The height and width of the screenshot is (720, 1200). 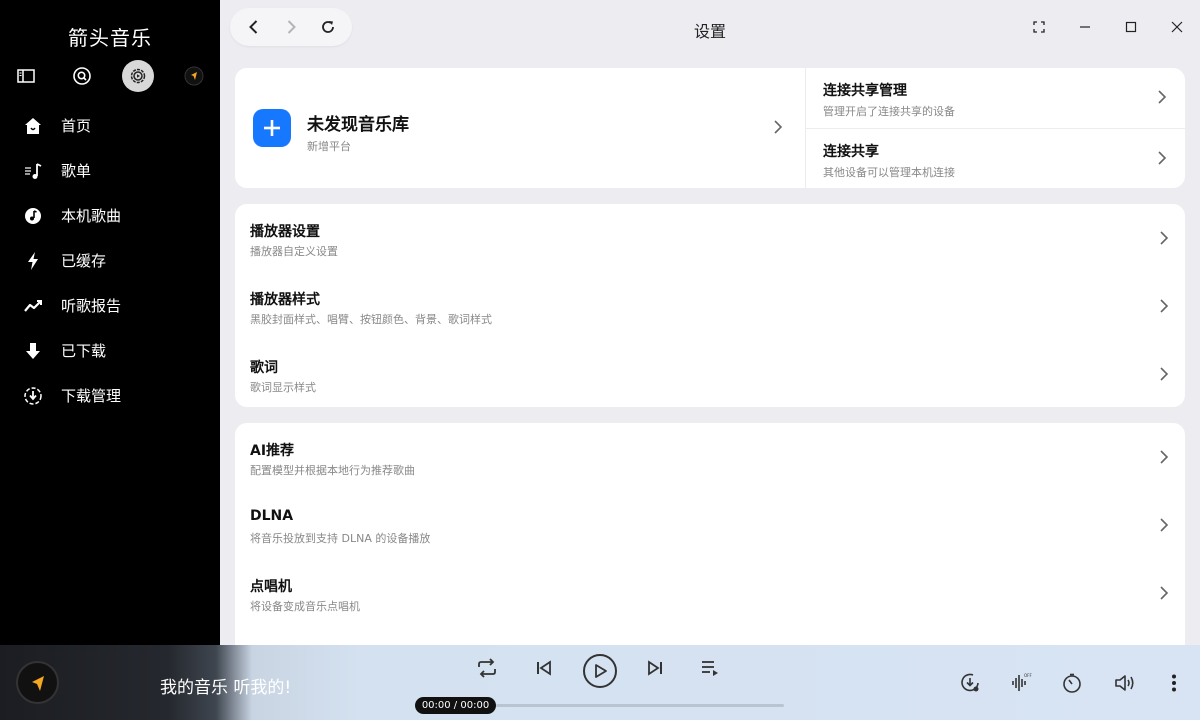 I want to click on fullscreen-button, so click(x=1039, y=27).